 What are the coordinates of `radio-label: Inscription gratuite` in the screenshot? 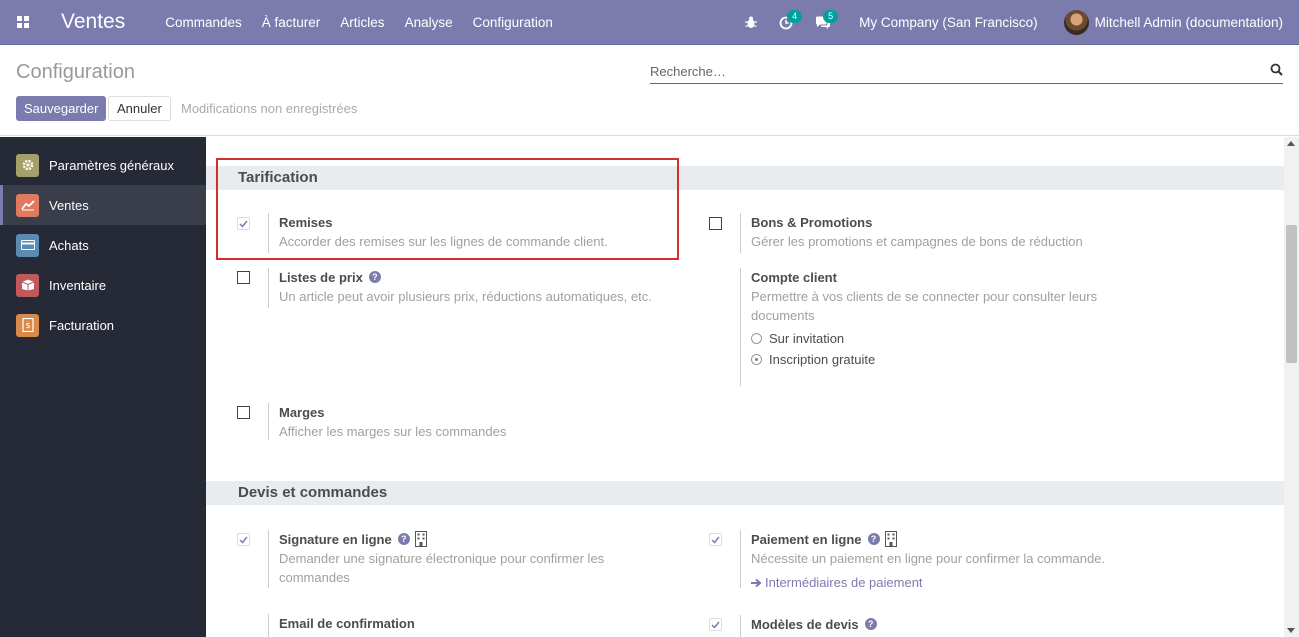 It's located at (822, 359).